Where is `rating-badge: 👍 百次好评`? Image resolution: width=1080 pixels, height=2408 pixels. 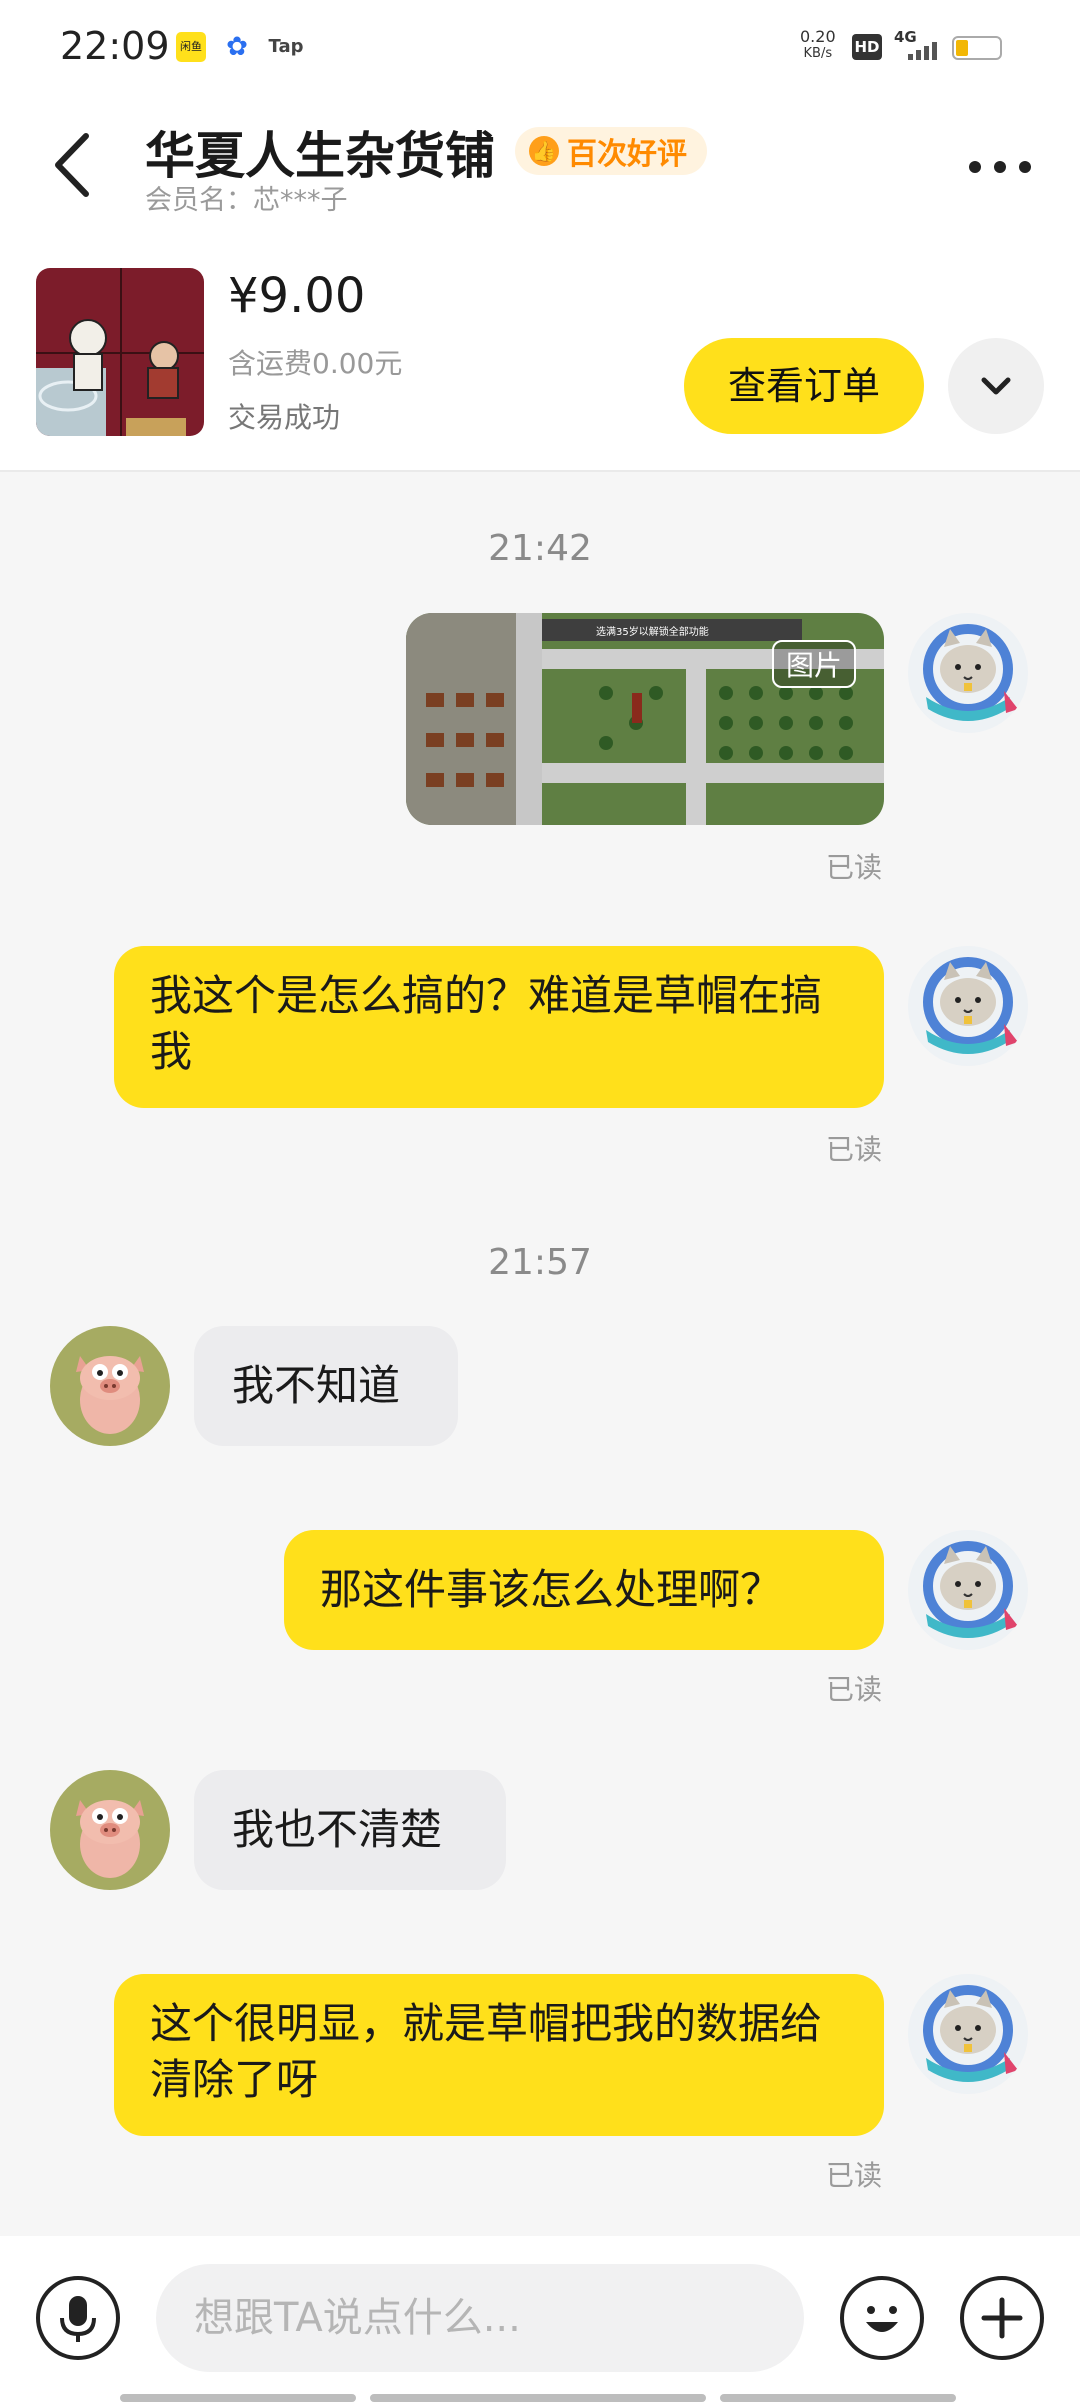 rating-badge: 👍 百次好评 is located at coordinates (611, 151).